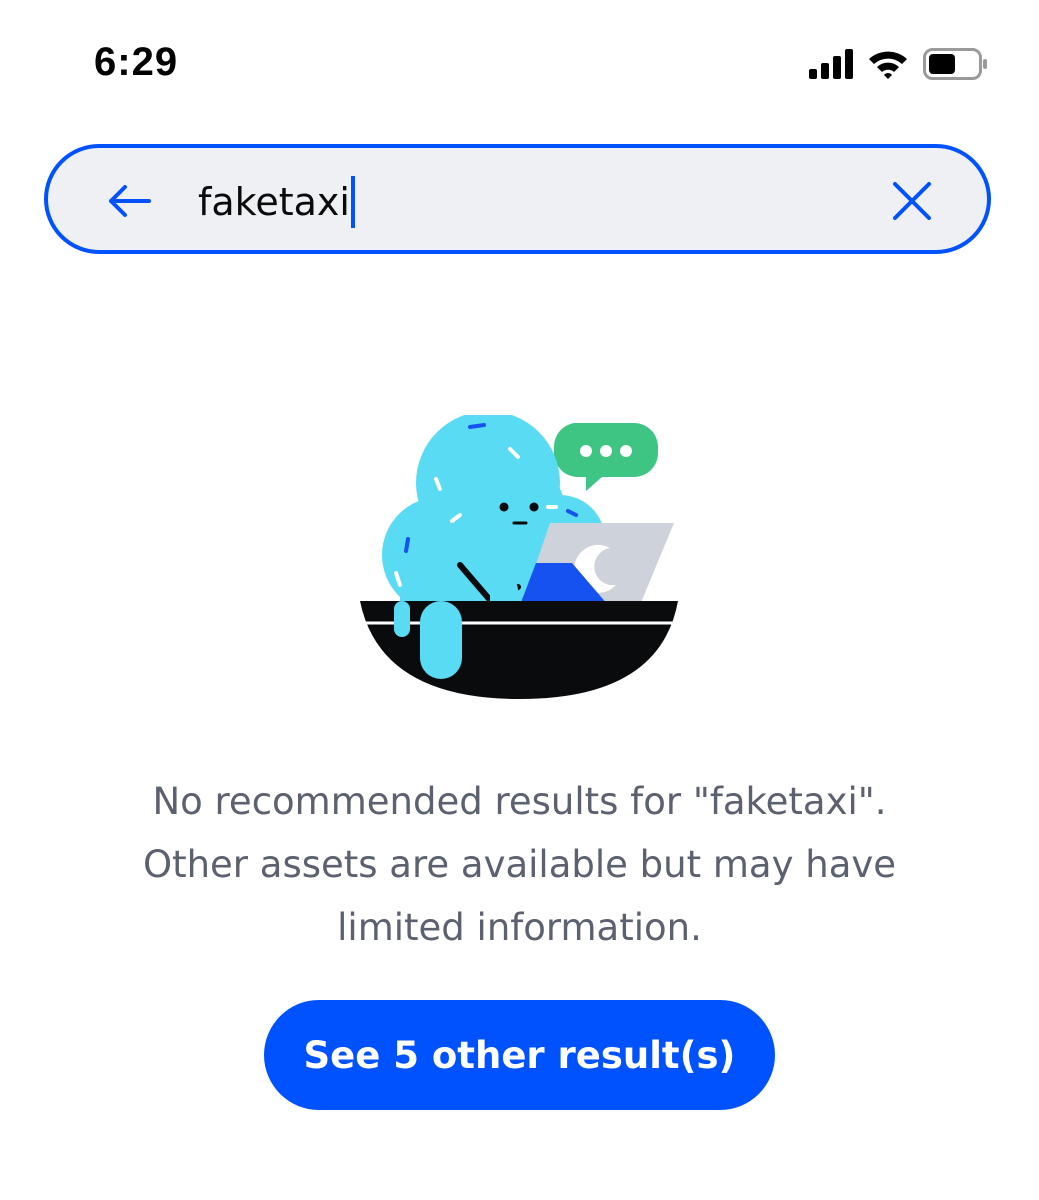 This screenshot has width=1039, height=1200. I want to click on status-bar: 6:29, so click(519, 60).